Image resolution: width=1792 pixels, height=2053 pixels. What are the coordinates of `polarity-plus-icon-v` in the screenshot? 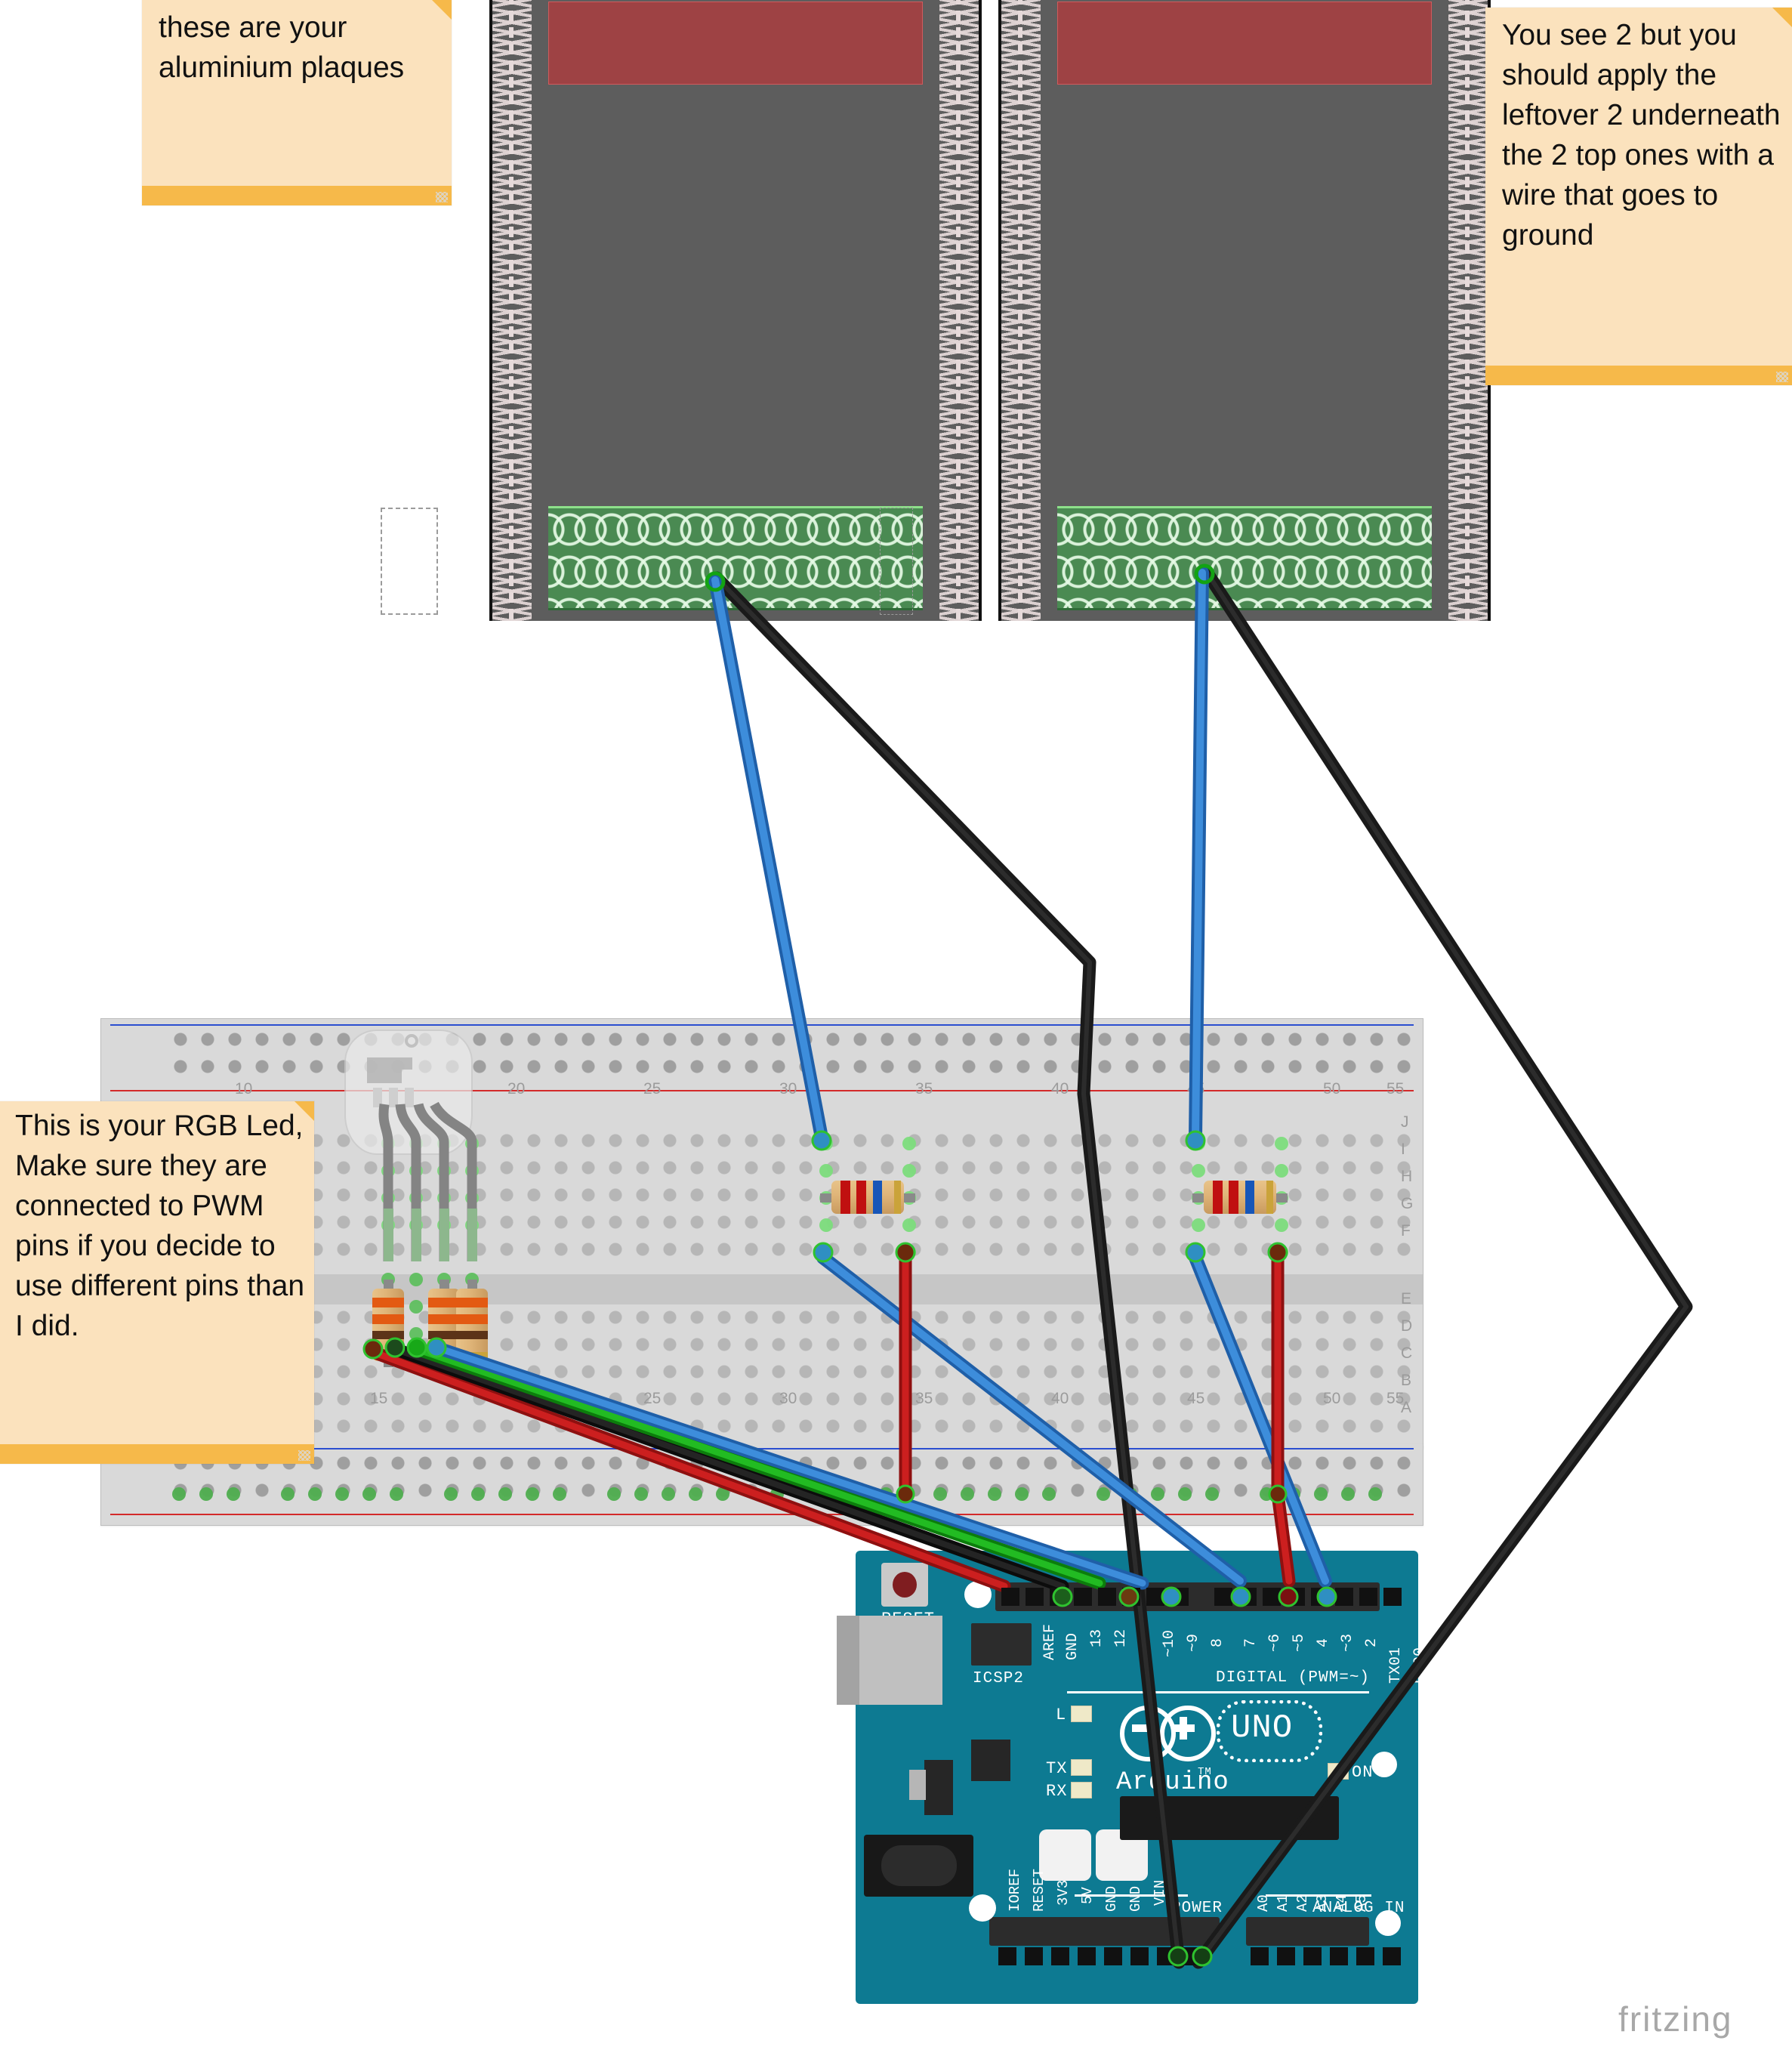 It's located at (1183, 1728).